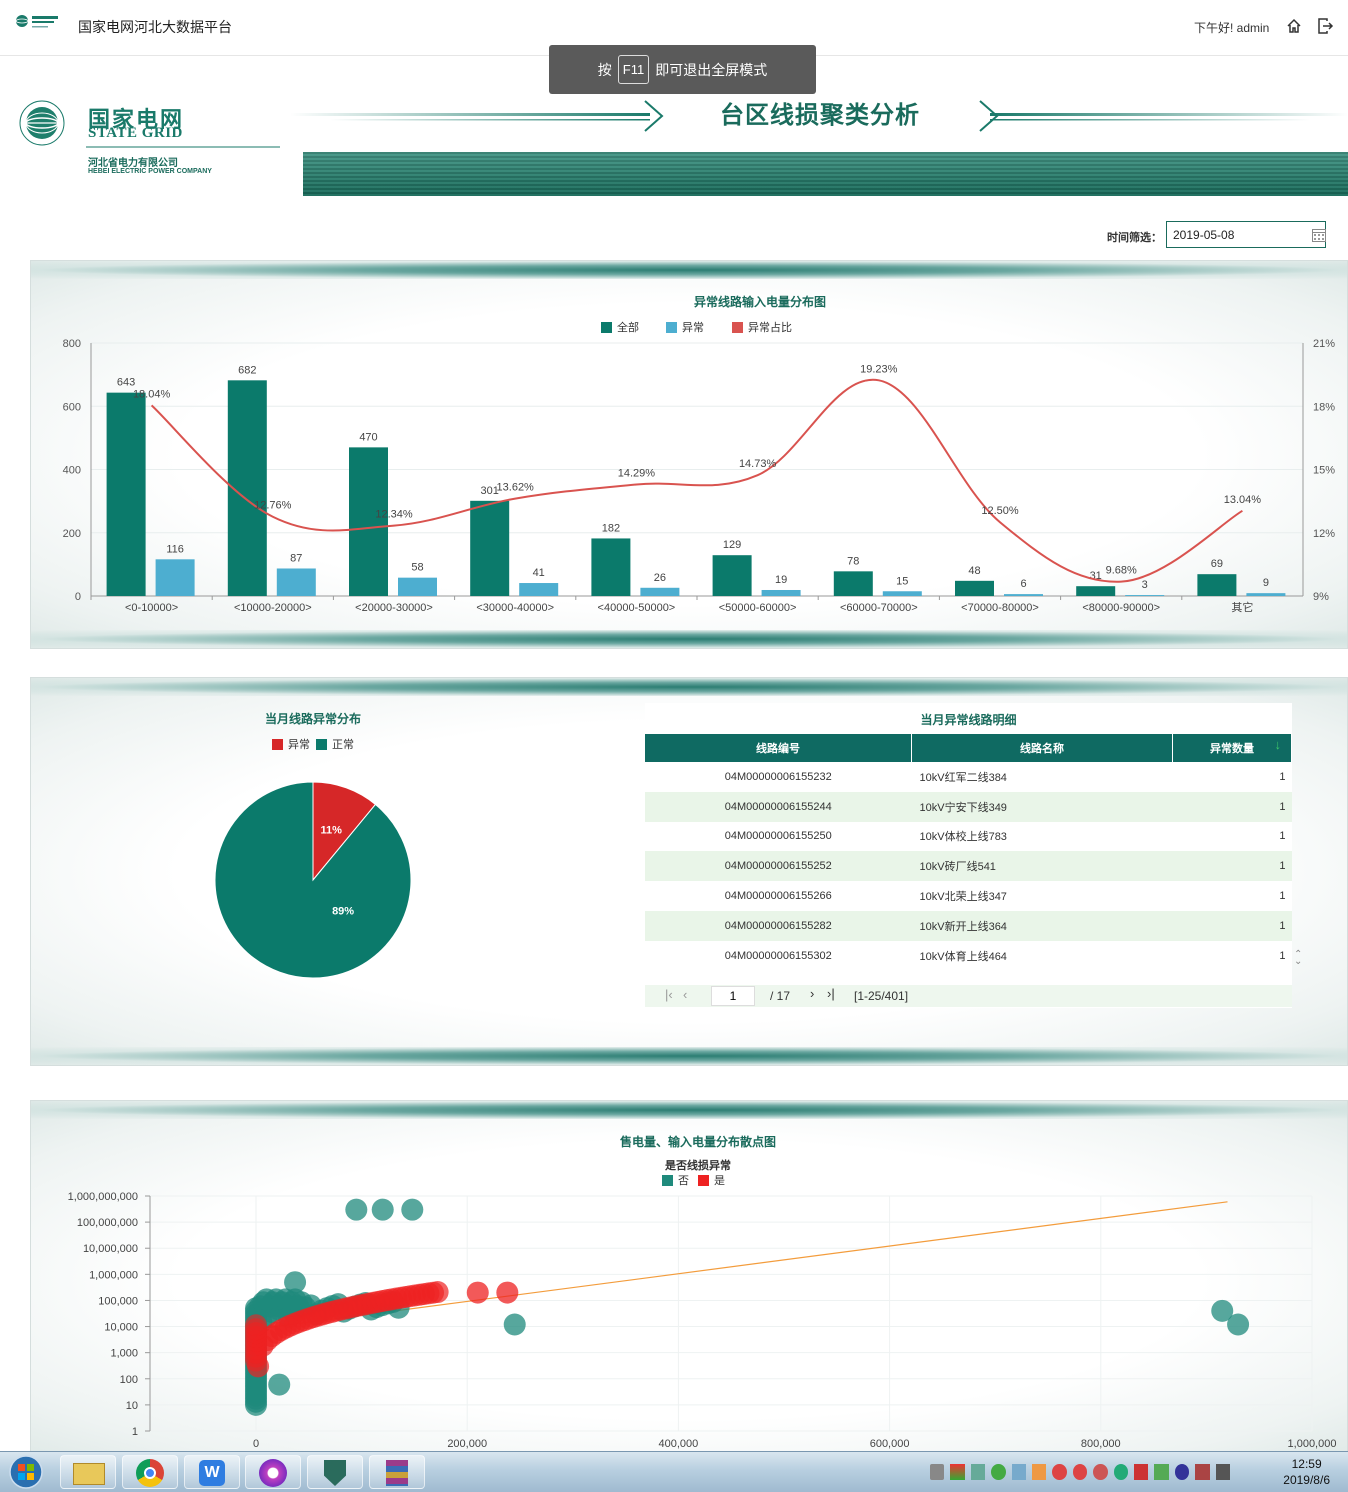  What do you see at coordinates (963, 897) in the screenshot?
I see `cell-line-name: 10kV北荣上线347` at bounding box center [963, 897].